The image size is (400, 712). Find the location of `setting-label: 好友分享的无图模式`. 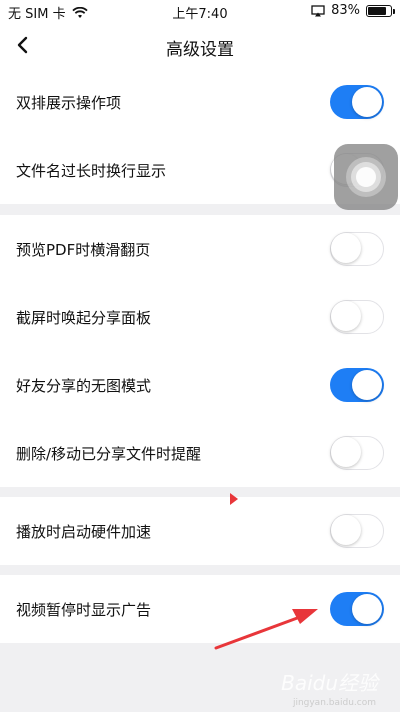

setting-label: 好友分享的无图模式 is located at coordinates (84, 386).